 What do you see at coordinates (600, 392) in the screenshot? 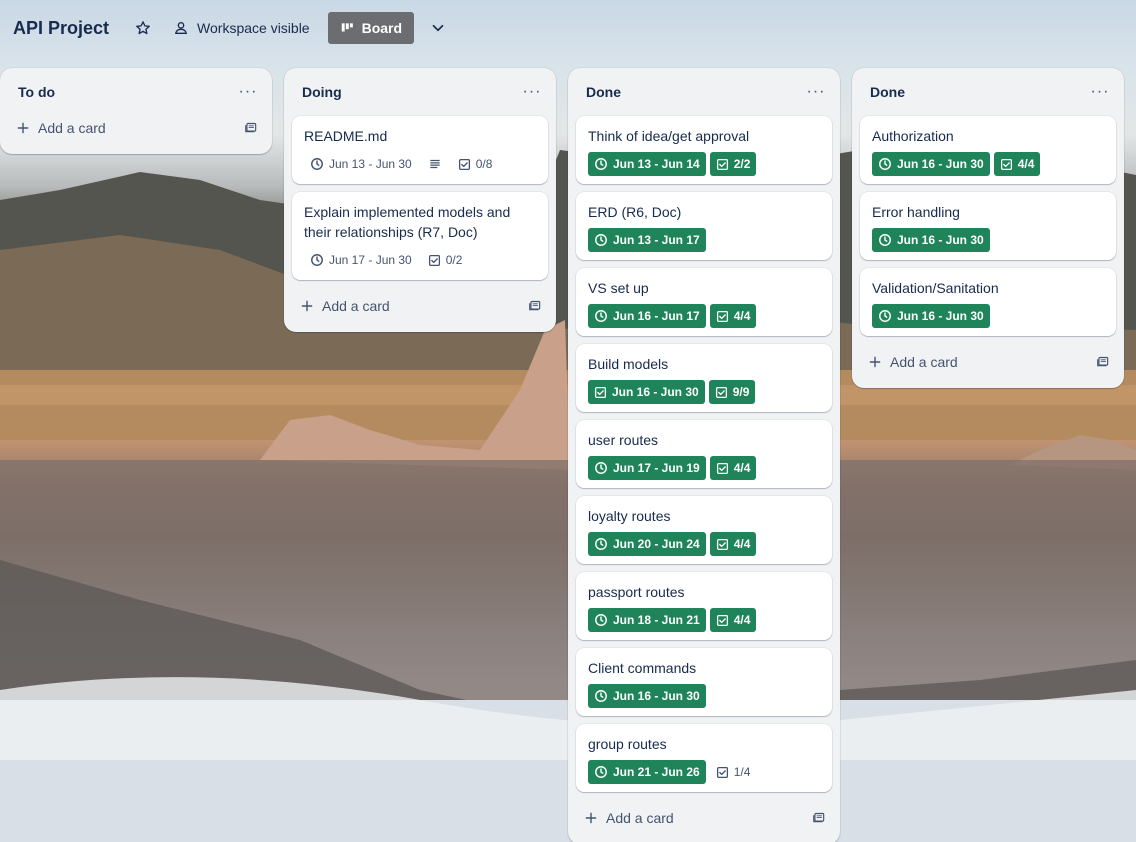
I see `check-box-icon` at bounding box center [600, 392].